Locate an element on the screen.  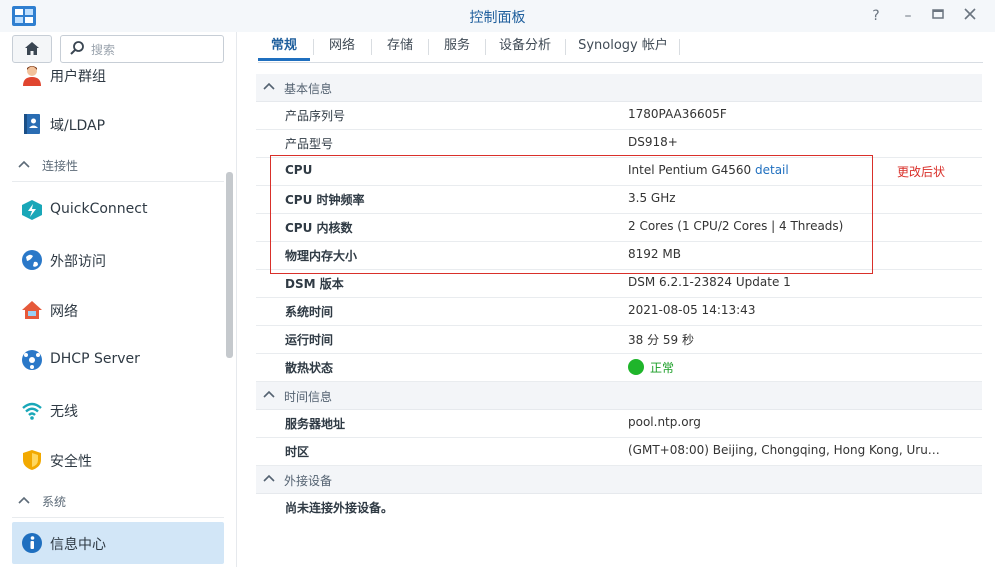
window-title: 控制面板 is located at coordinates (497, 18).